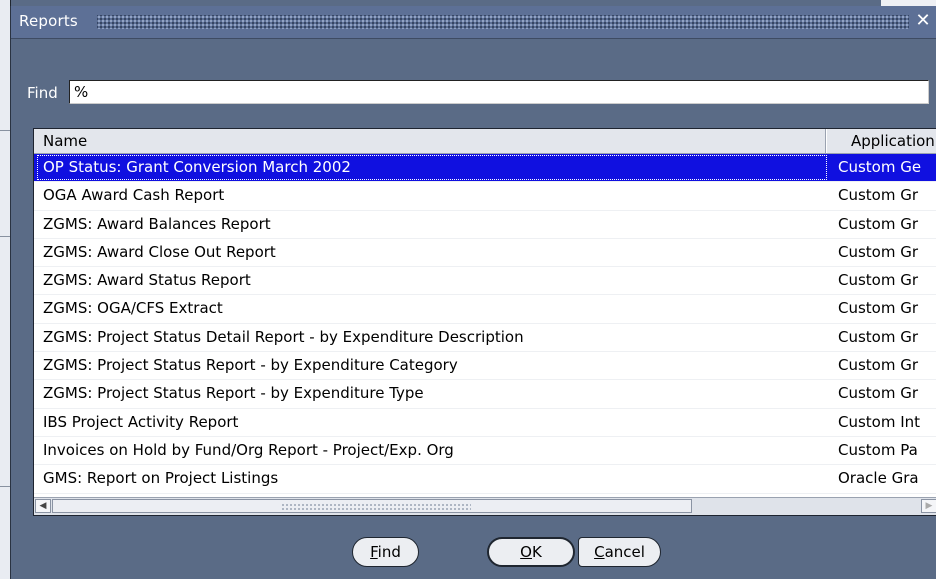 This screenshot has width=936, height=579. I want to click on arrow-left-icon: ◀, so click(43, 506).